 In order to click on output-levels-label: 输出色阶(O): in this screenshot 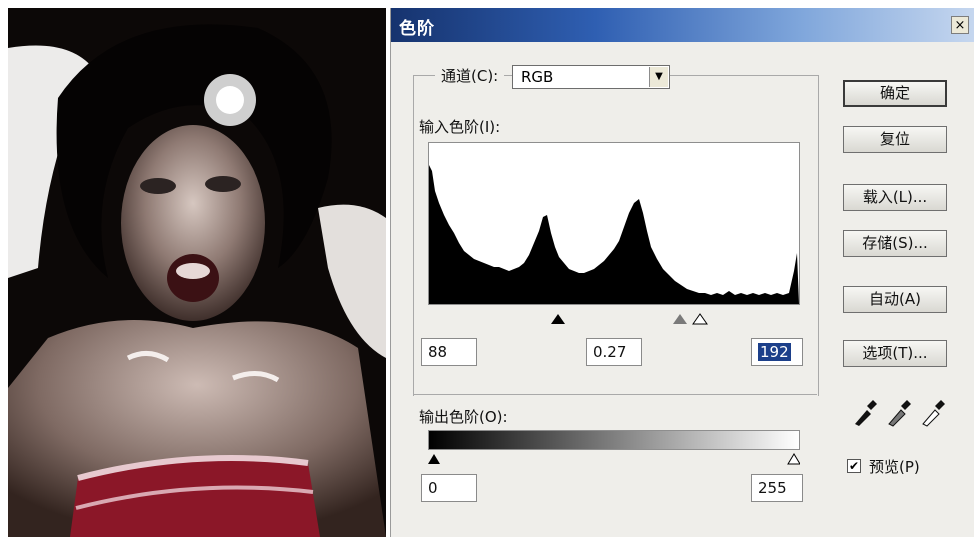, I will do `click(463, 417)`.